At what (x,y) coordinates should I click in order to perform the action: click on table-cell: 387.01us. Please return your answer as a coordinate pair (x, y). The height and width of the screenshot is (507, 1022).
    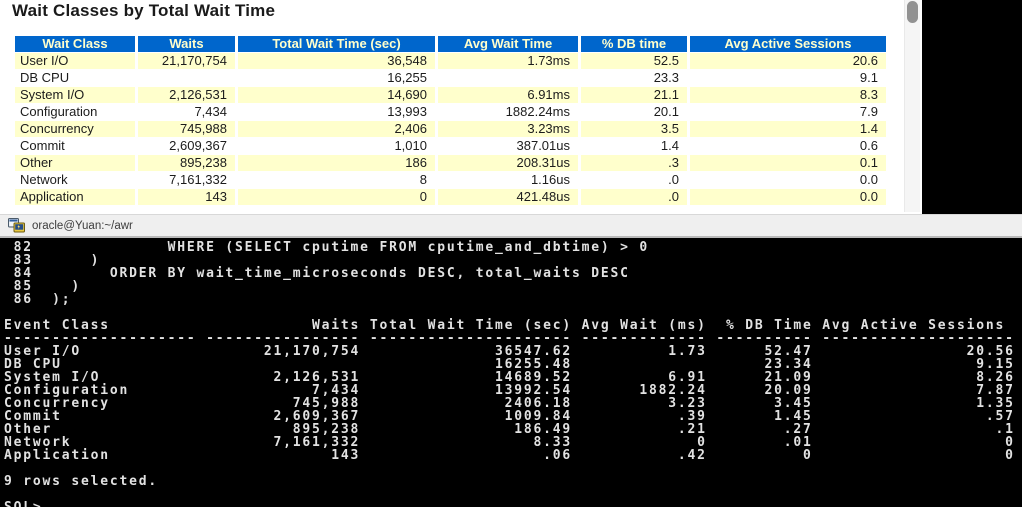
    Looking at the image, I should click on (508, 146).